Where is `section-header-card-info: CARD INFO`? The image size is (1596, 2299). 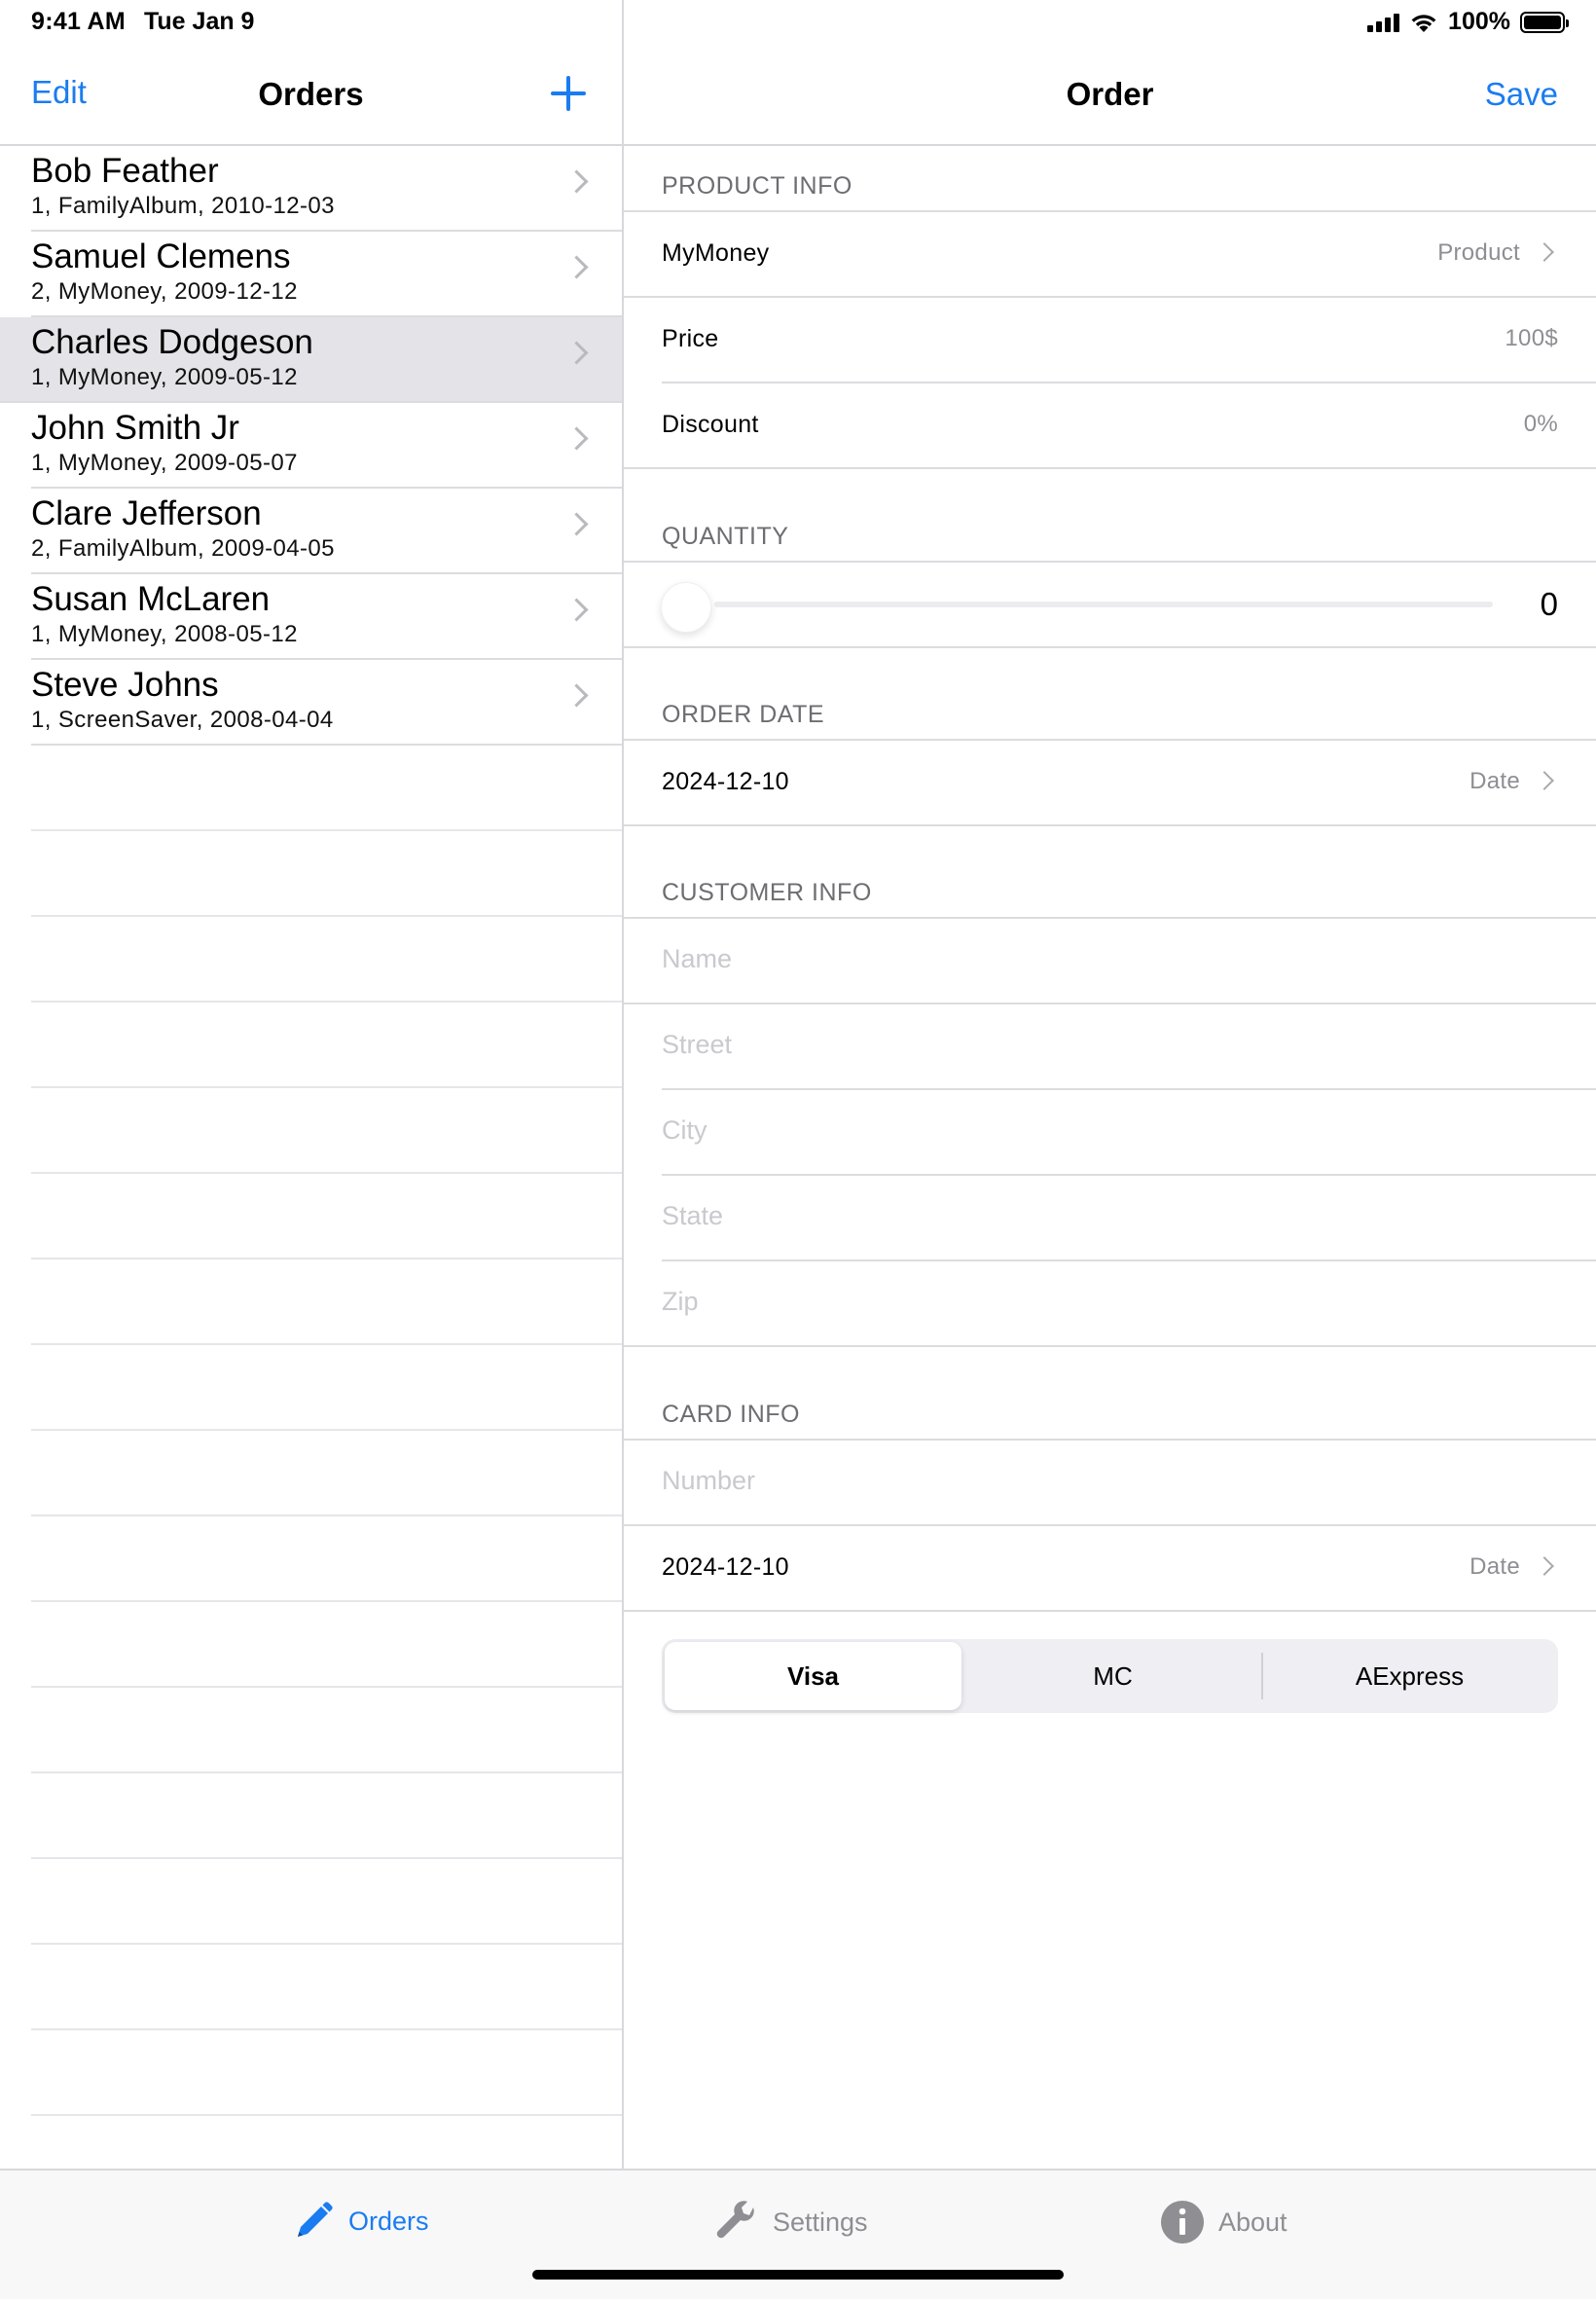 section-header-card-info: CARD INFO is located at coordinates (731, 1414).